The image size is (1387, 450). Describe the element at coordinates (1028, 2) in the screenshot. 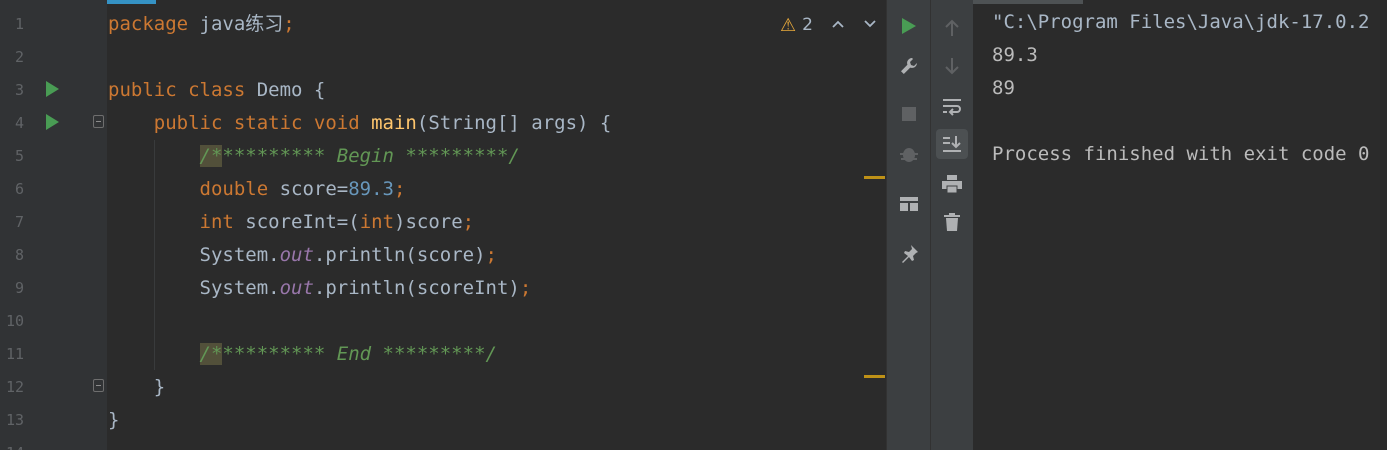

I see `console-tab-indicator` at that location.